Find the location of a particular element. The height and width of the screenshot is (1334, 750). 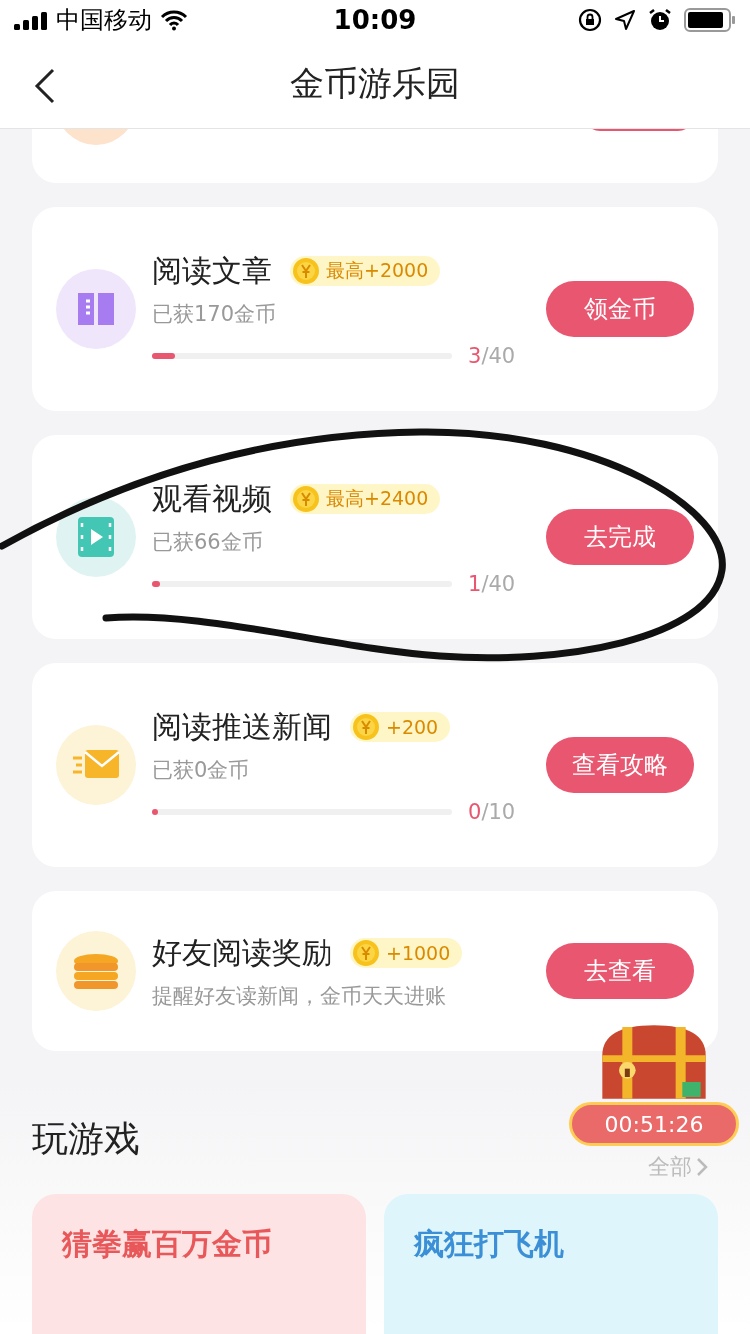

chevron-right-icon is located at coordinates (702, 1167).